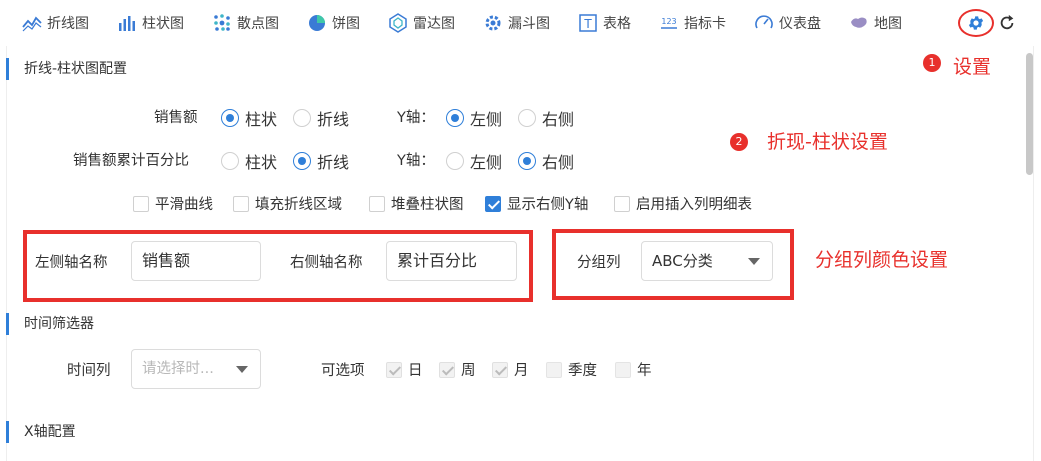 This screenshot has height=461, width=1041. Describe the element at coordinates (673, 264) in the screenshot. I see `annotation-box-group-column` at that location.